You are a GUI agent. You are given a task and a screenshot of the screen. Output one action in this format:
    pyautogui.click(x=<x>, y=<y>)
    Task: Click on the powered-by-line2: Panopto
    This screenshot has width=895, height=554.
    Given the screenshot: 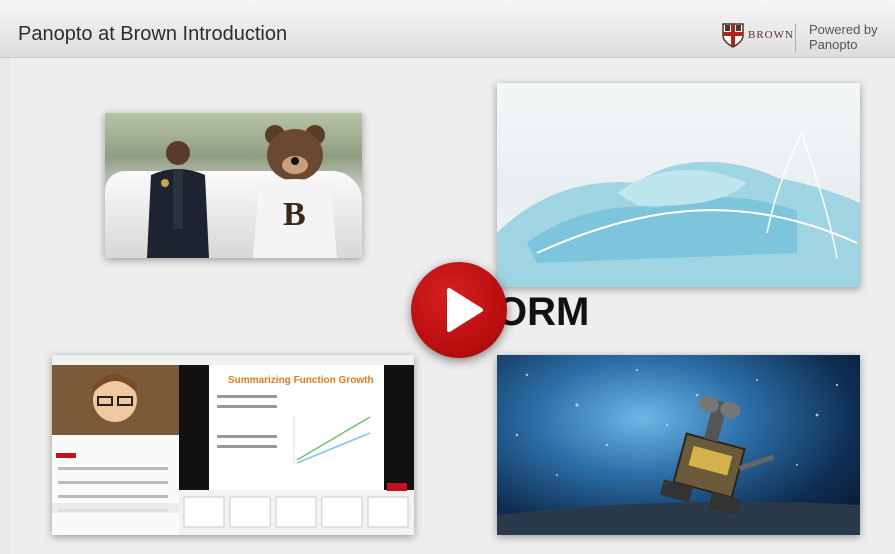 What is the action you would take?
    pyautogui.click(x=833, y=44)
    